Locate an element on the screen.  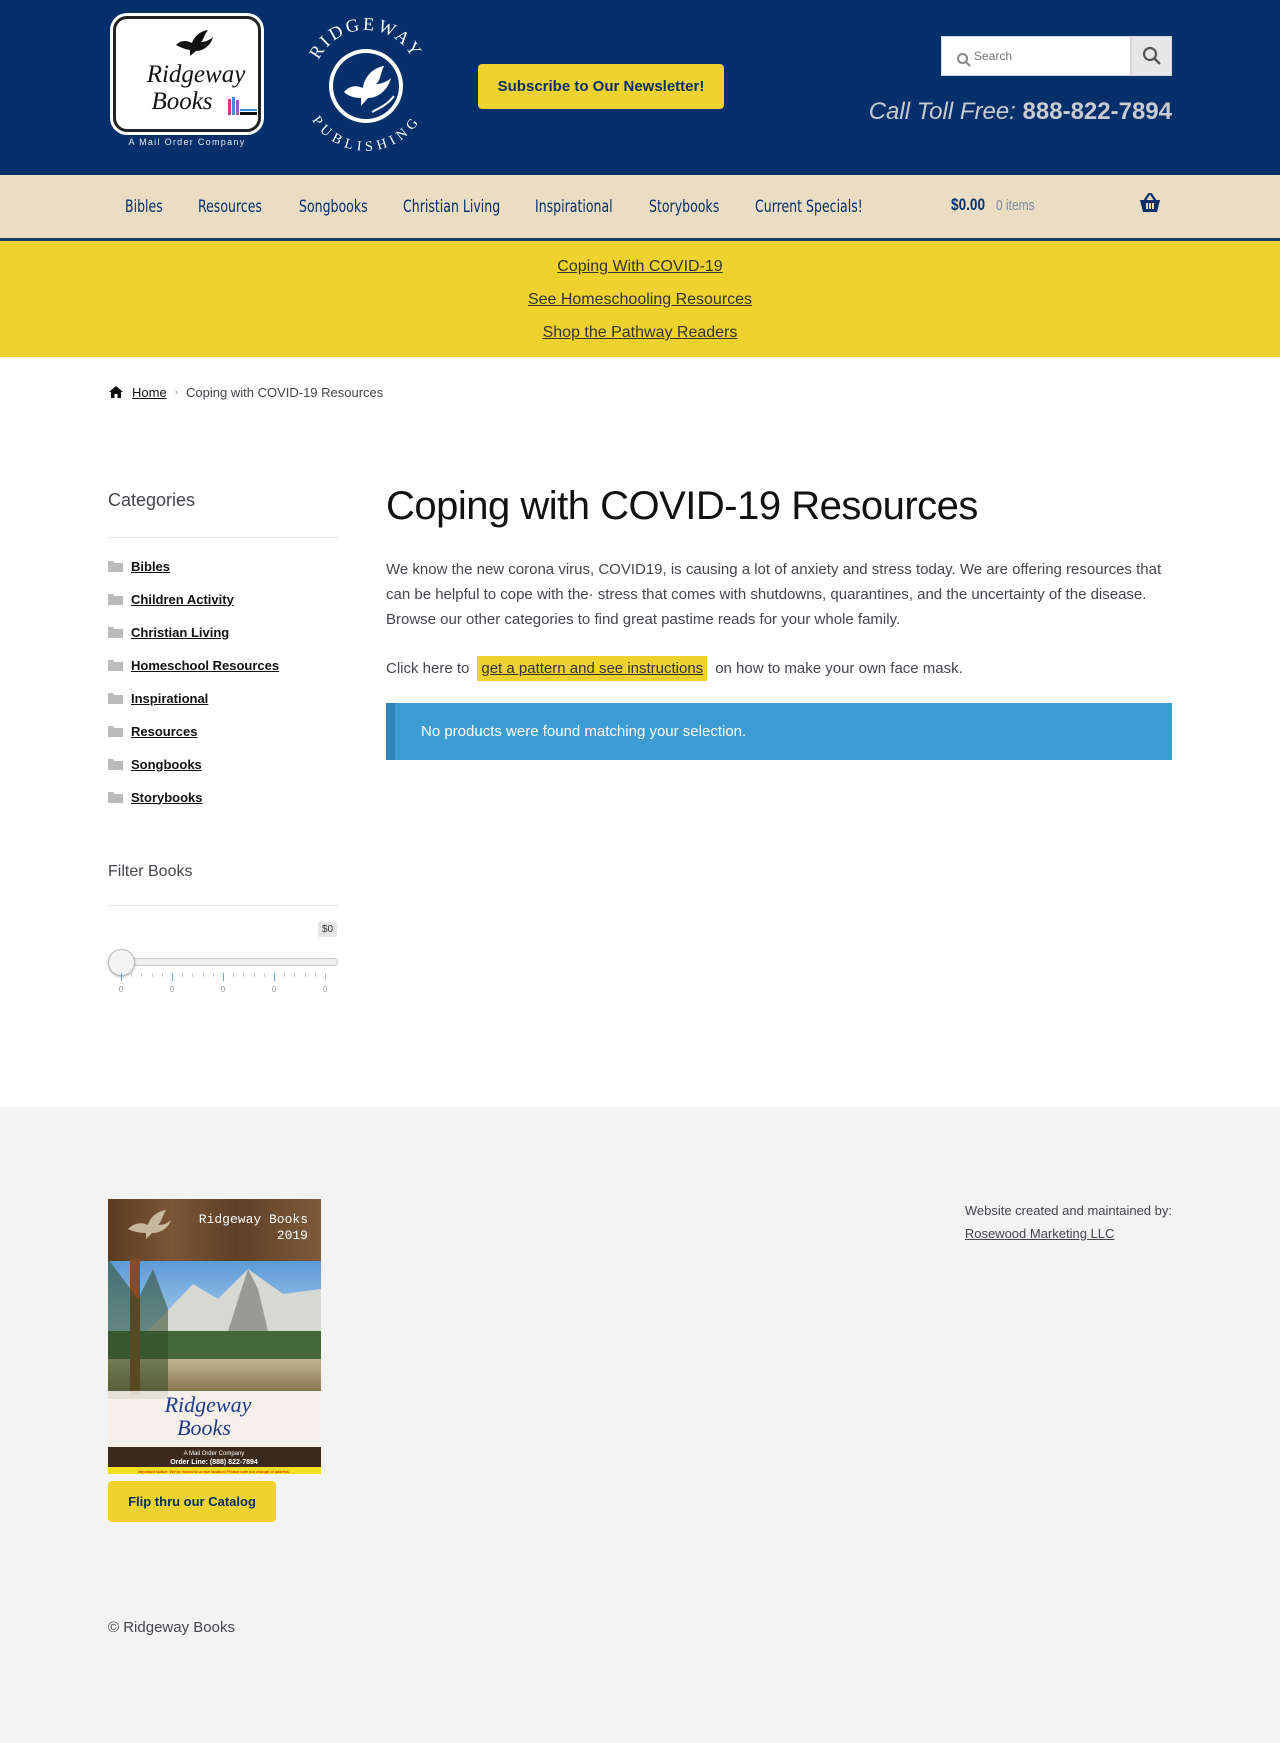
search-field is located at coordinates (1036, 56).